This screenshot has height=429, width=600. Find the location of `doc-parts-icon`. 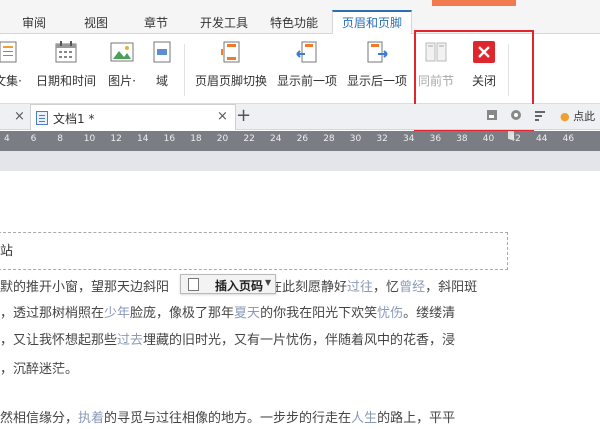

doc-parts-icon is located at coordinates (10, 52).